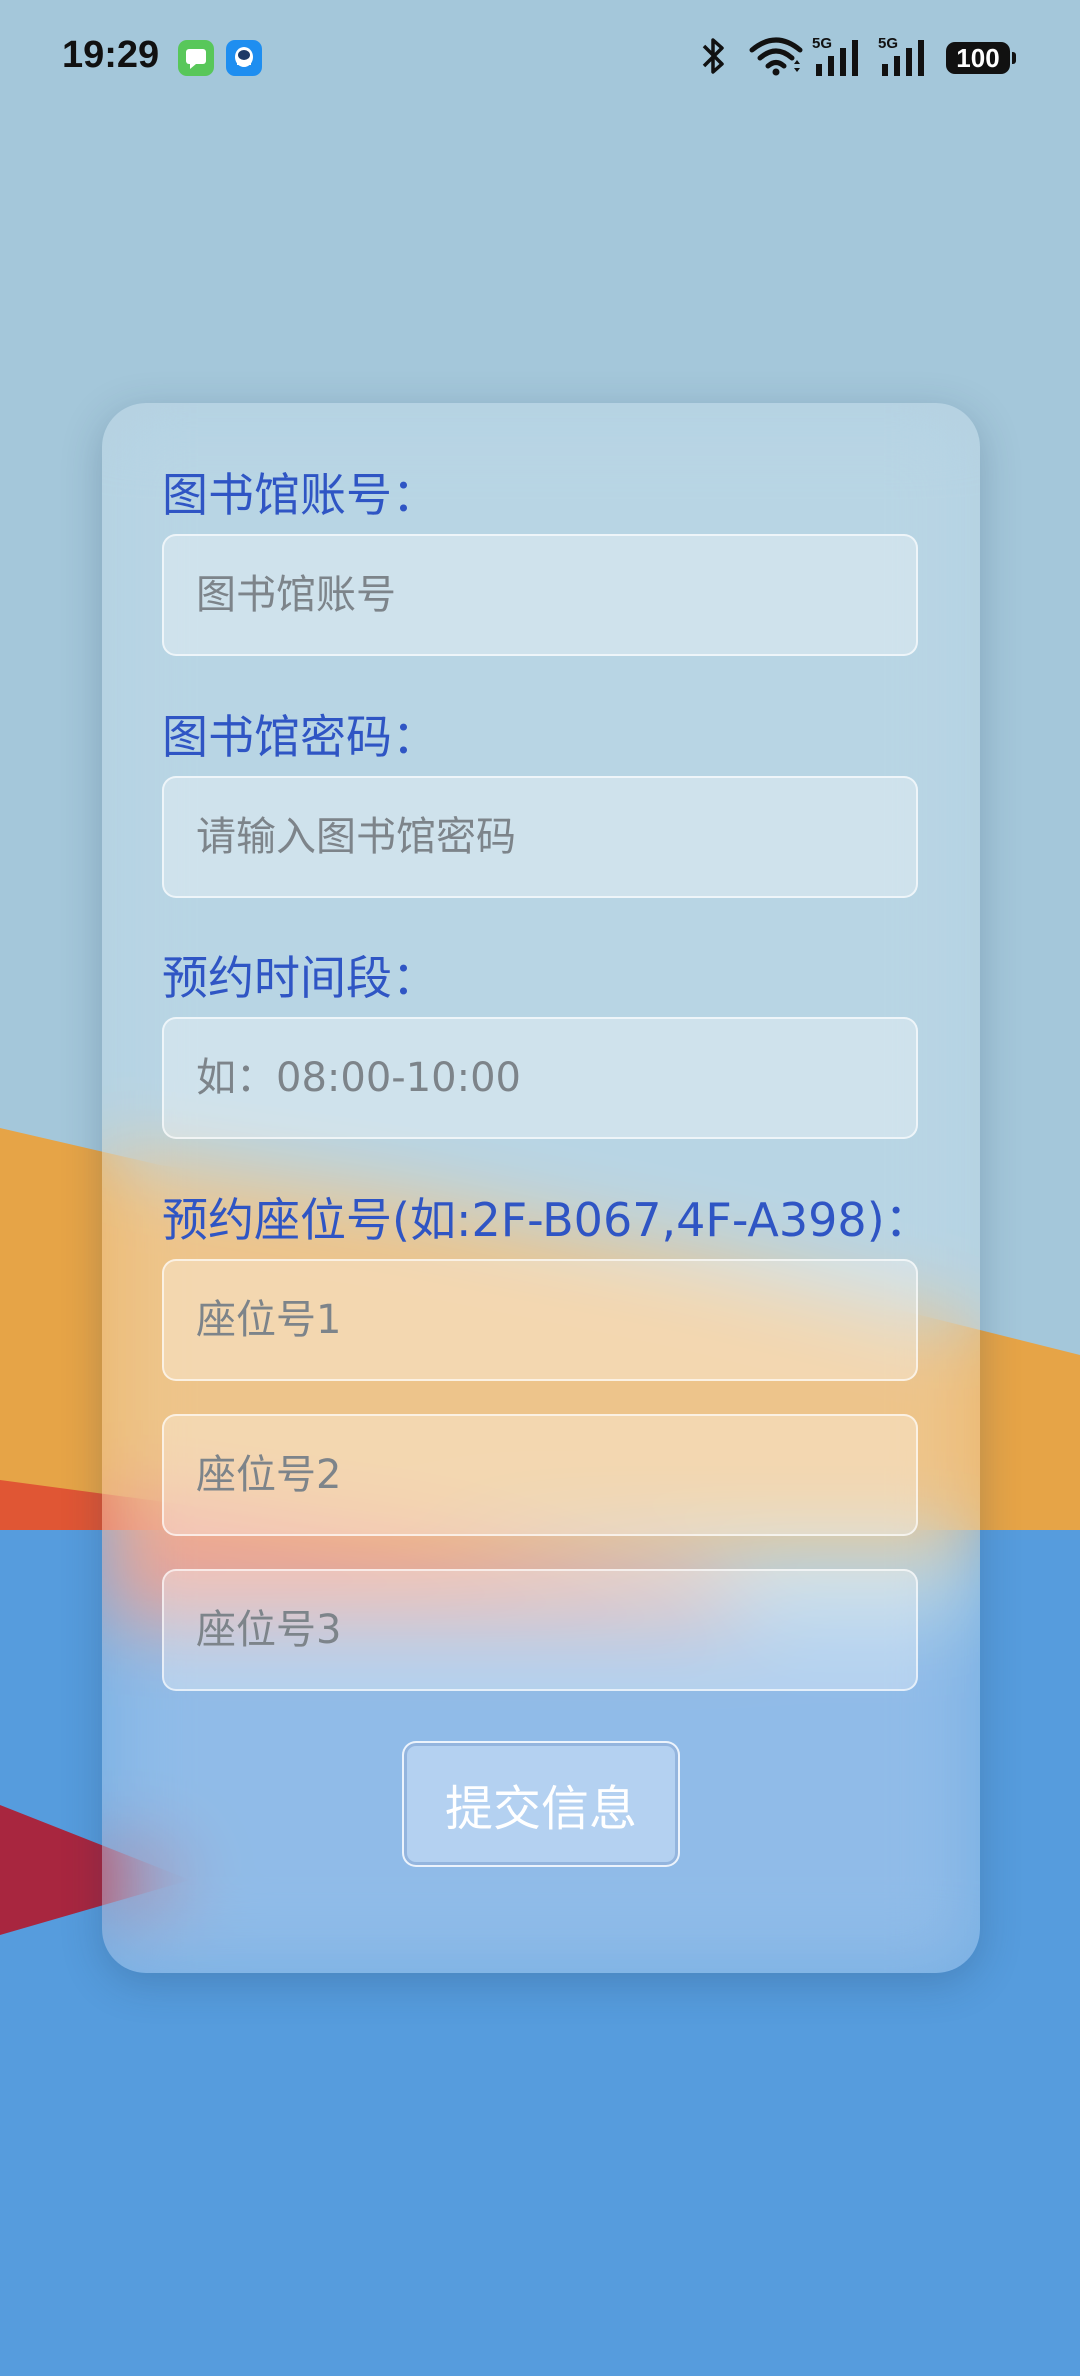 This screenshot has width=1080, height=2376. I want to click on qq-app-icon, so click(244, 58).